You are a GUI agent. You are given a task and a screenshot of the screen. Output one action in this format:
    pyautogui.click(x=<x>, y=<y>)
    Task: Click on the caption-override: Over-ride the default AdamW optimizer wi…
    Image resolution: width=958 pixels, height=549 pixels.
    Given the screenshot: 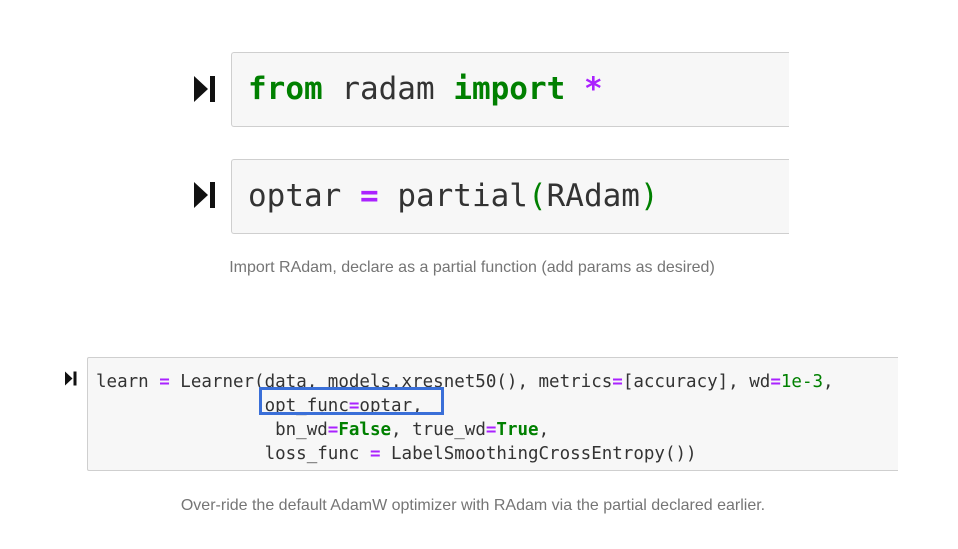 What is the action you would take?
    pyautogui.click(x=473, y=505)
    